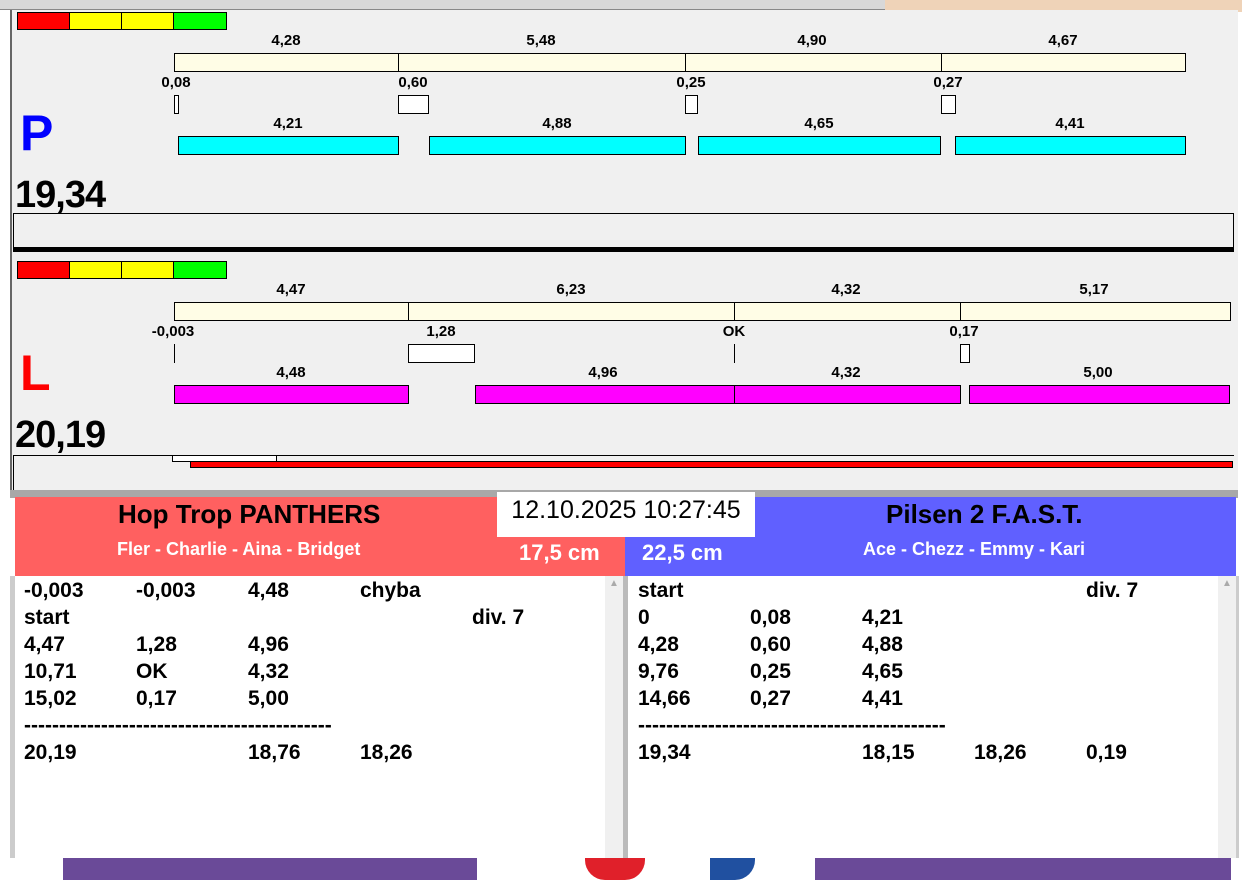 The height and width of the screenshot is (880, 1242). I want to click on datetime-box: 12.10.2025 10:27:45, so click(626, 514).